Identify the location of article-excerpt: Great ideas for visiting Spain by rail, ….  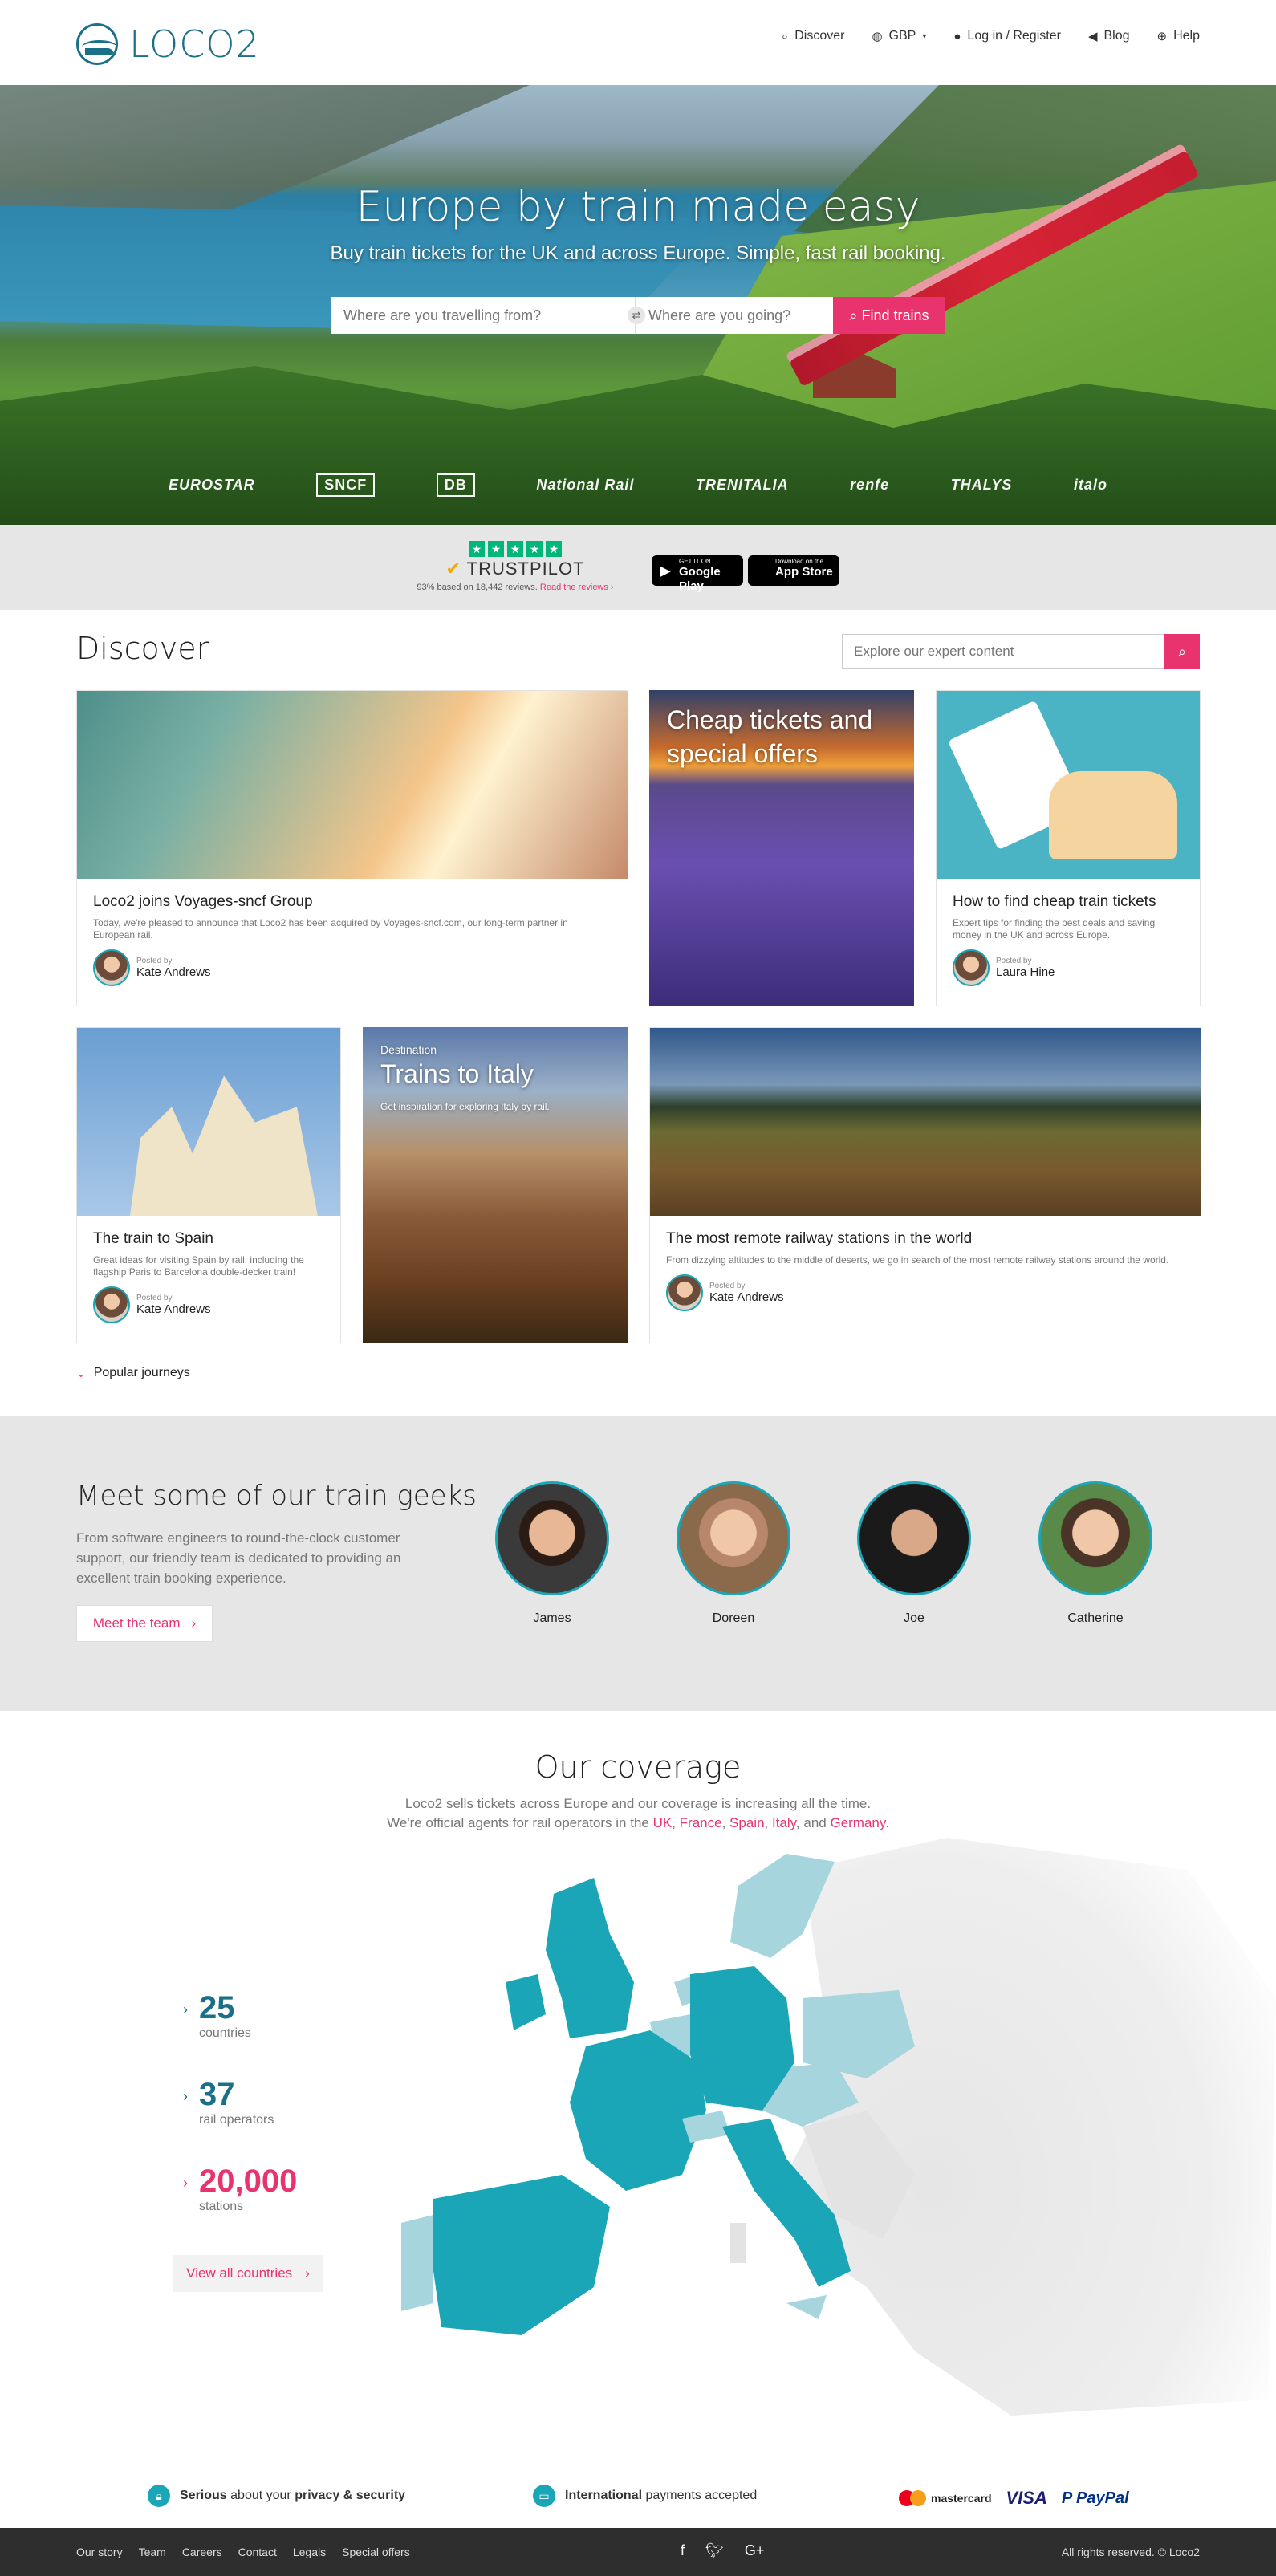
(198, 1266).